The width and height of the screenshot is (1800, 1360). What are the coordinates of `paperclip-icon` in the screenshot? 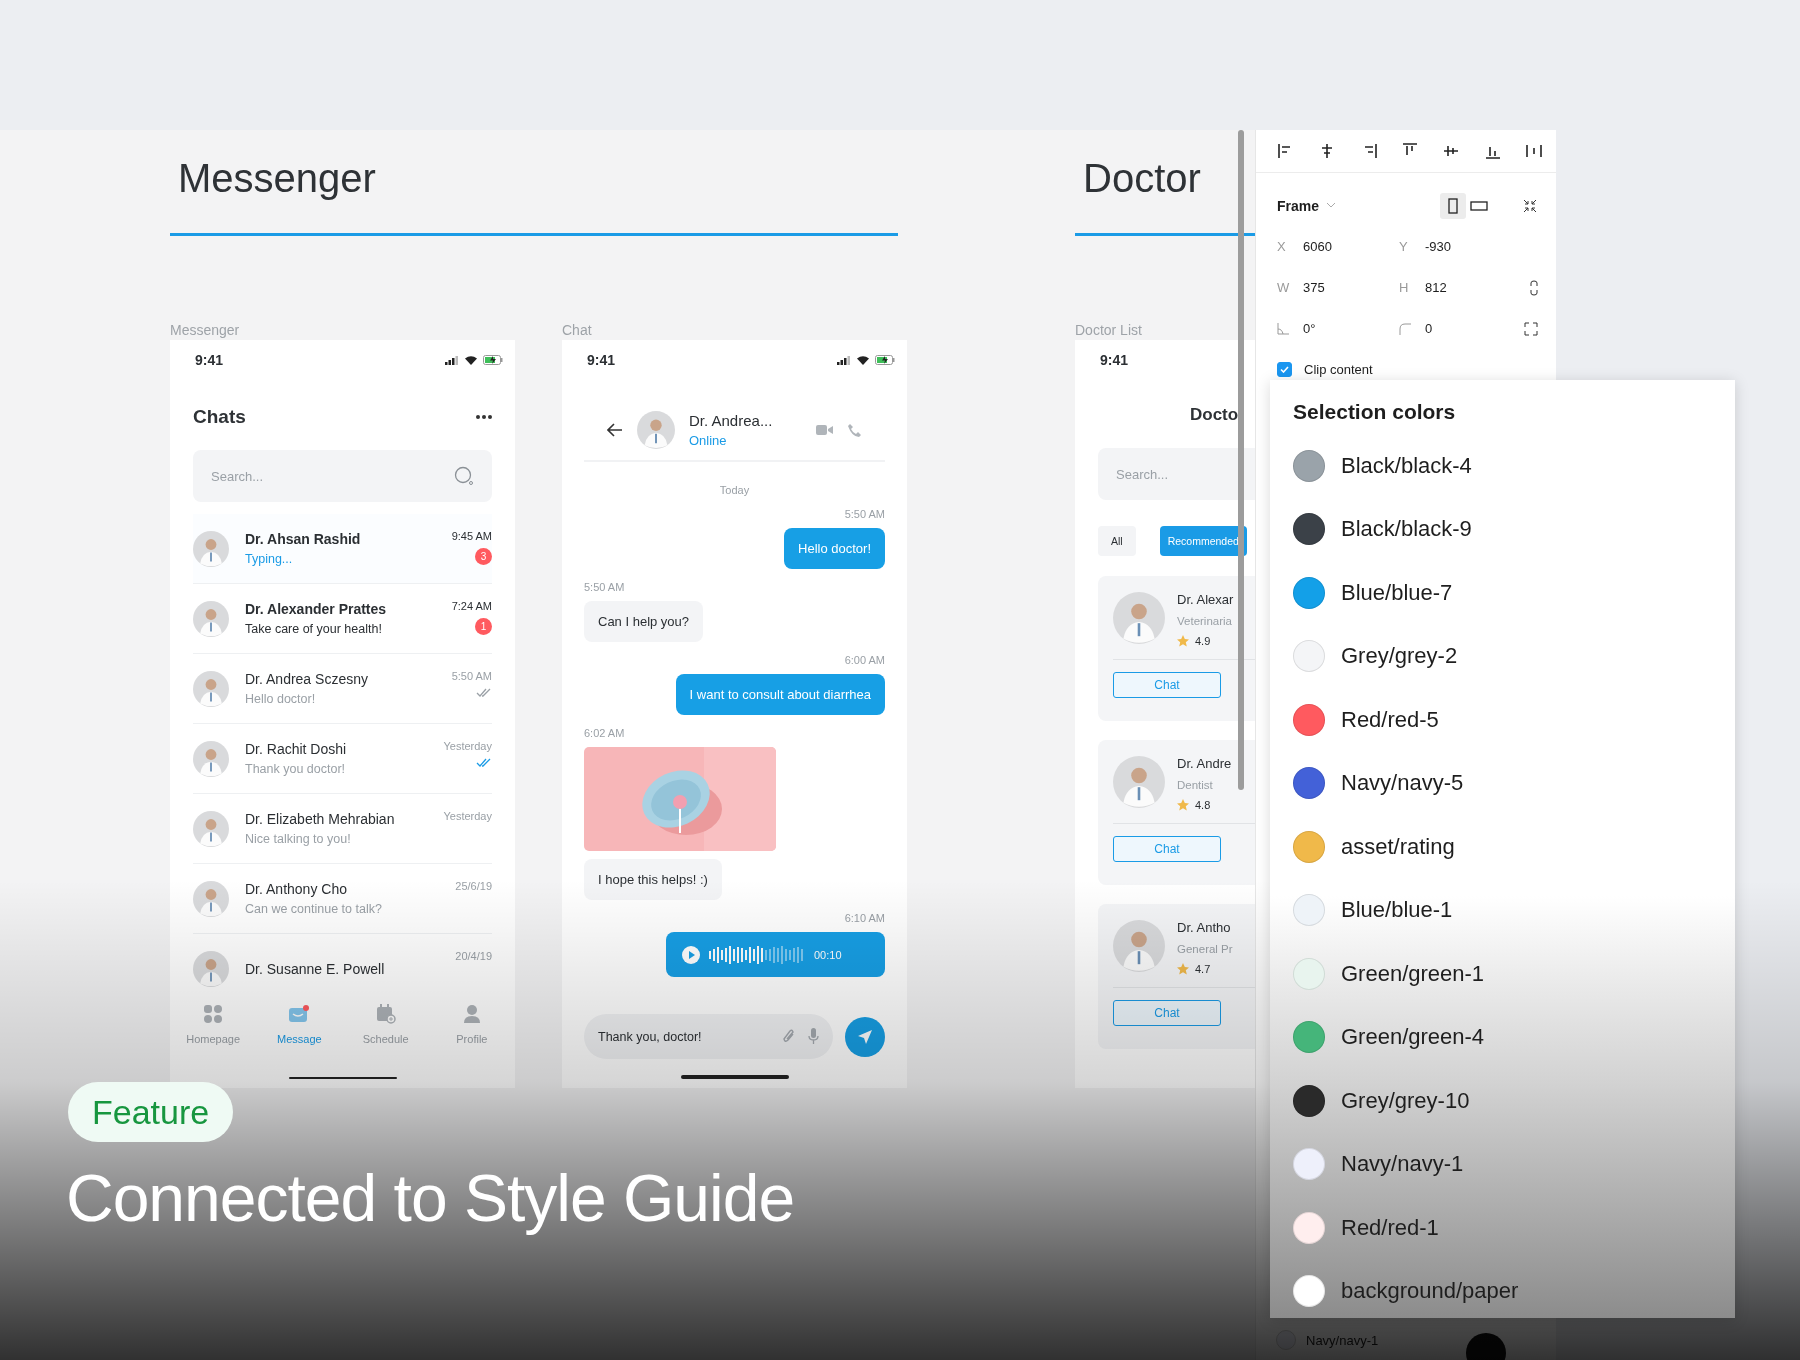 It's located at (789, 1036).